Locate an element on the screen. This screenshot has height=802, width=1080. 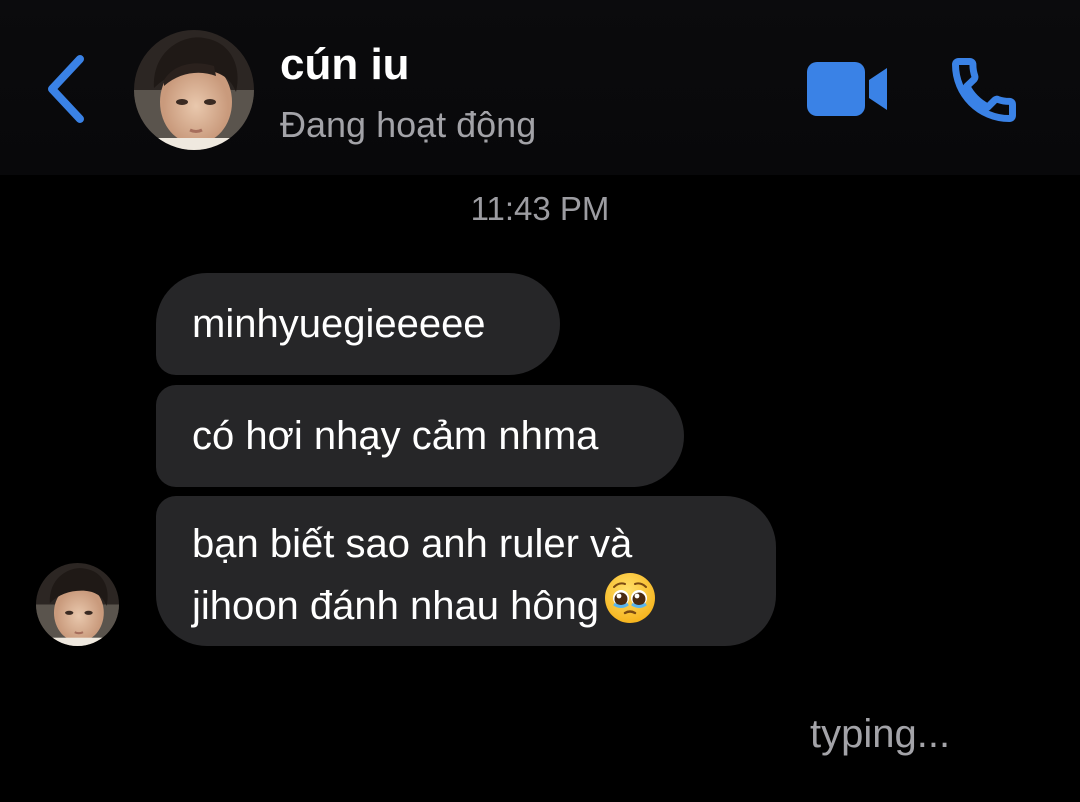
message-text: minhyuegieeeee is located at coordinates (339, 324).